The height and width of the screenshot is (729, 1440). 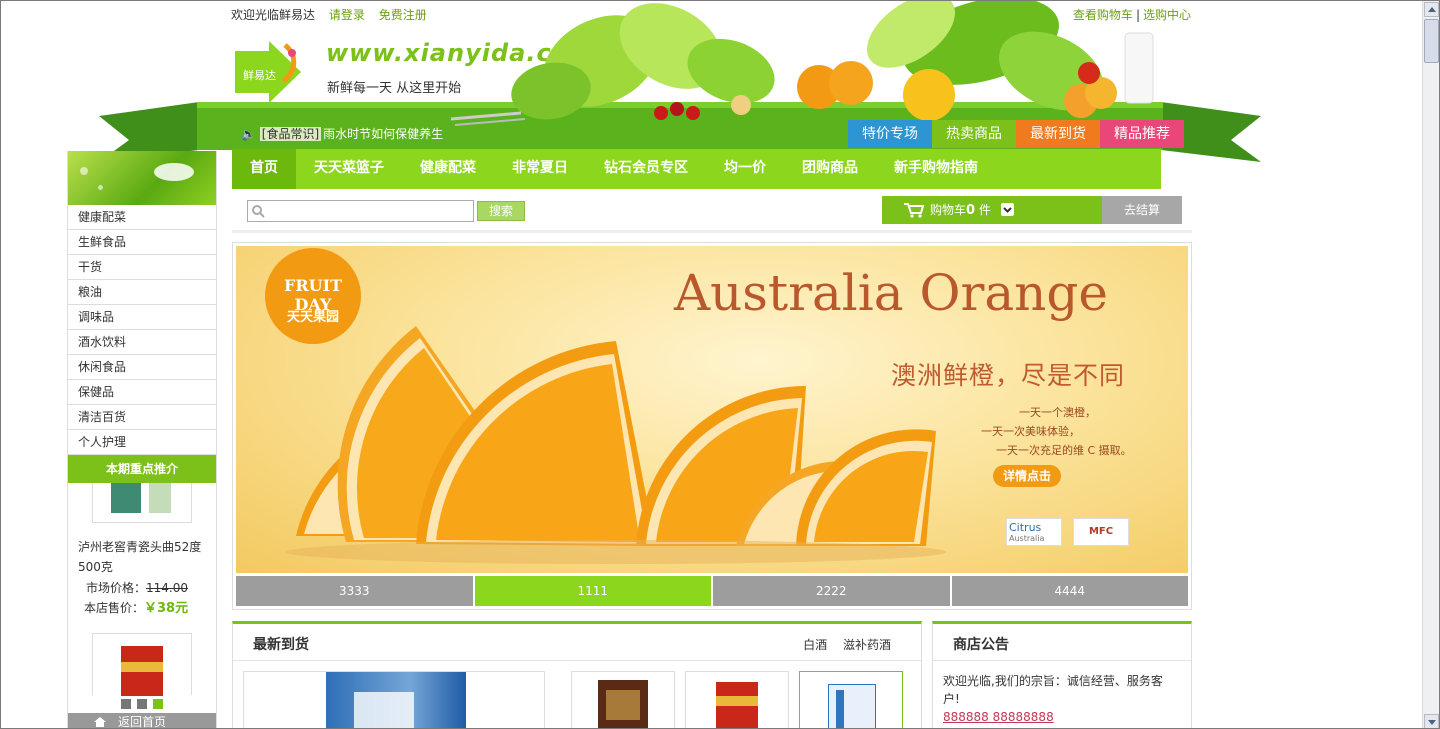 What do you see at coordinates (264, 169) in the screenshot?
I see `nav-home: 首页` at bounding box center [264, 169].